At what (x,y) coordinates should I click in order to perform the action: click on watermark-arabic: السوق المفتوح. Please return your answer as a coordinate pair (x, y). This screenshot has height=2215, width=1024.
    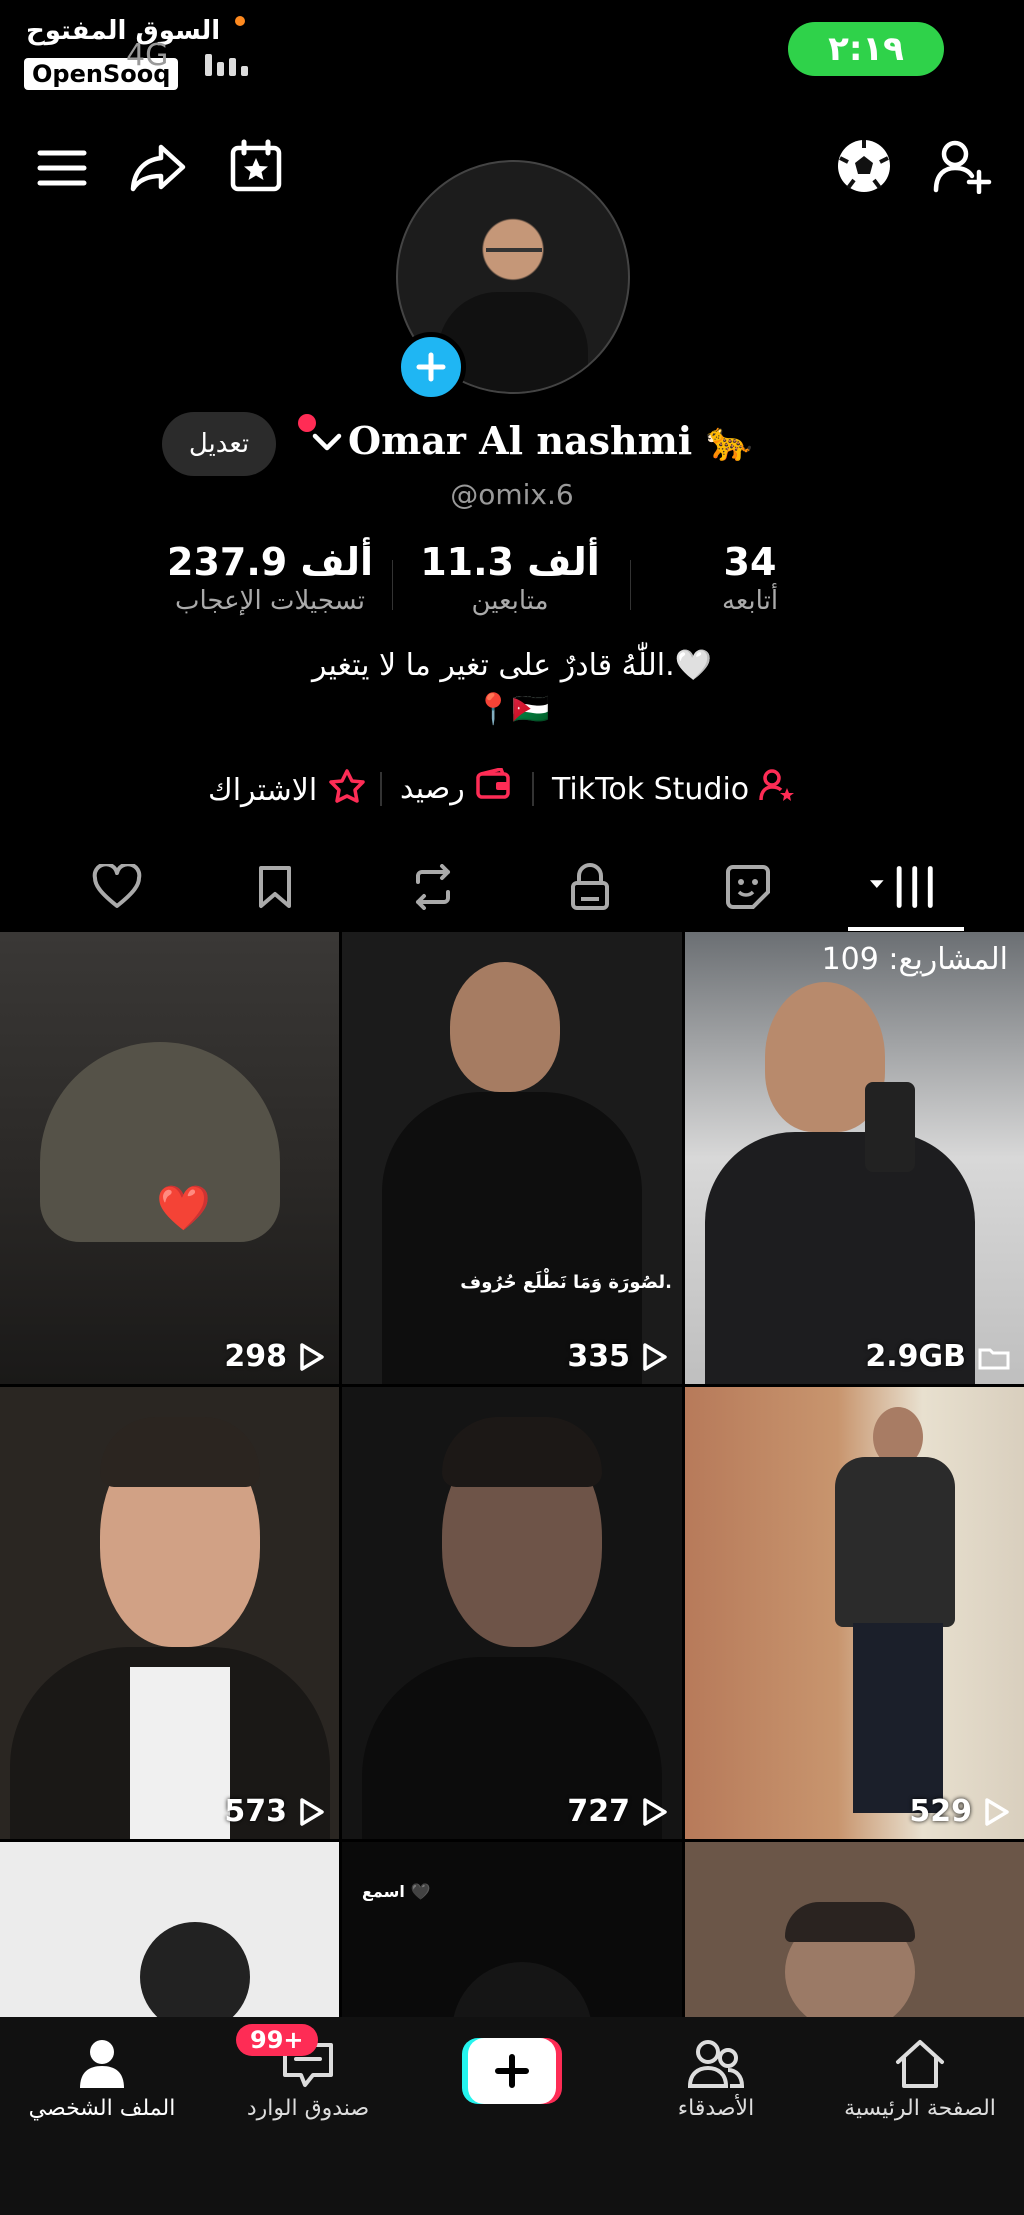
    Looking at the image, I should click on (123, 31).